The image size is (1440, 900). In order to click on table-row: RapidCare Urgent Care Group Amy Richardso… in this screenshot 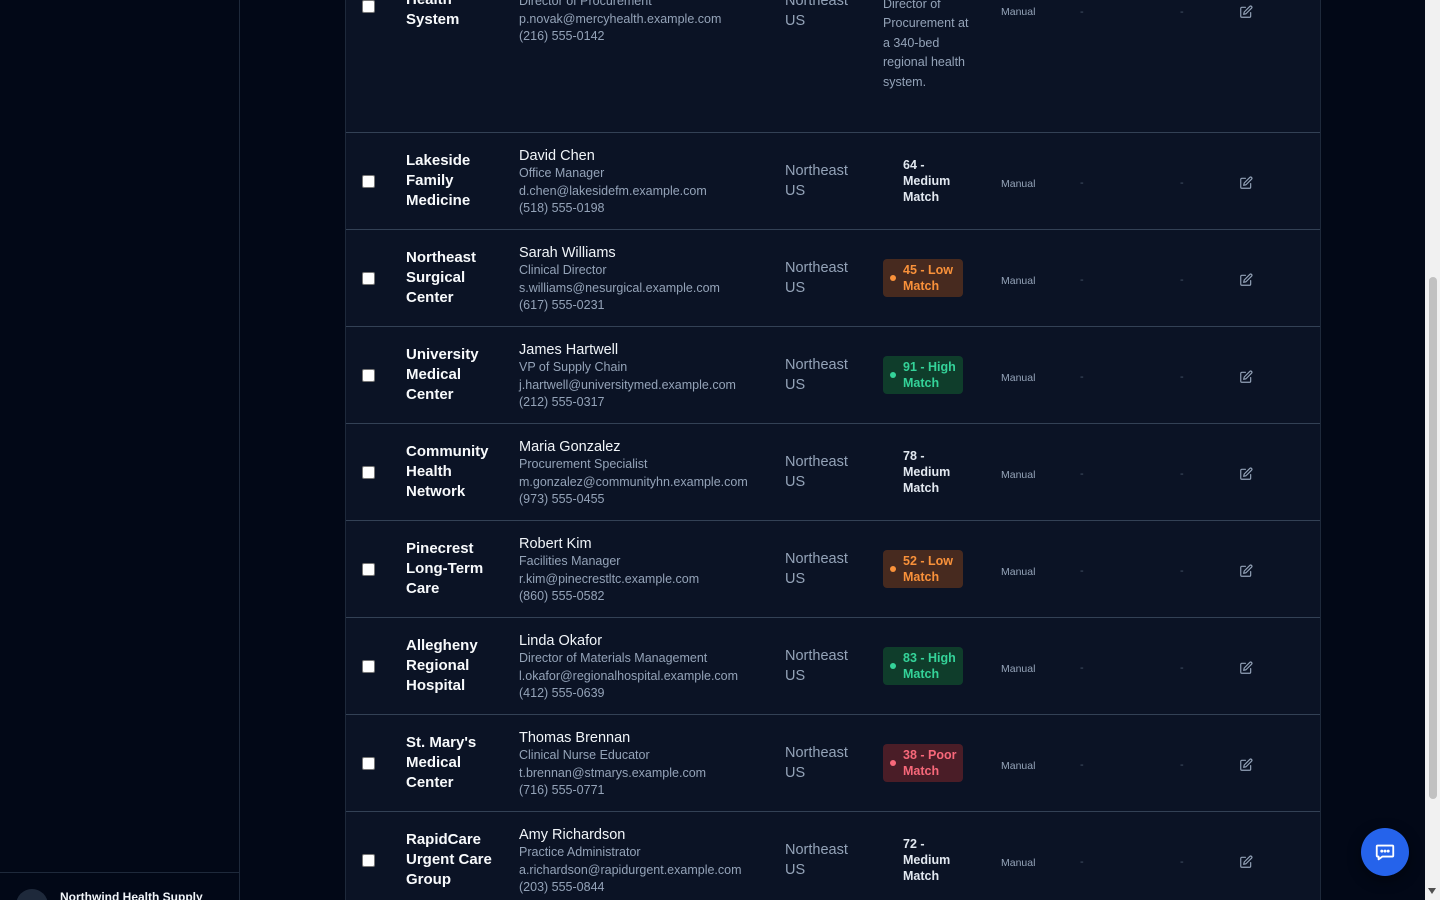, I will do `click(833, 856)`.